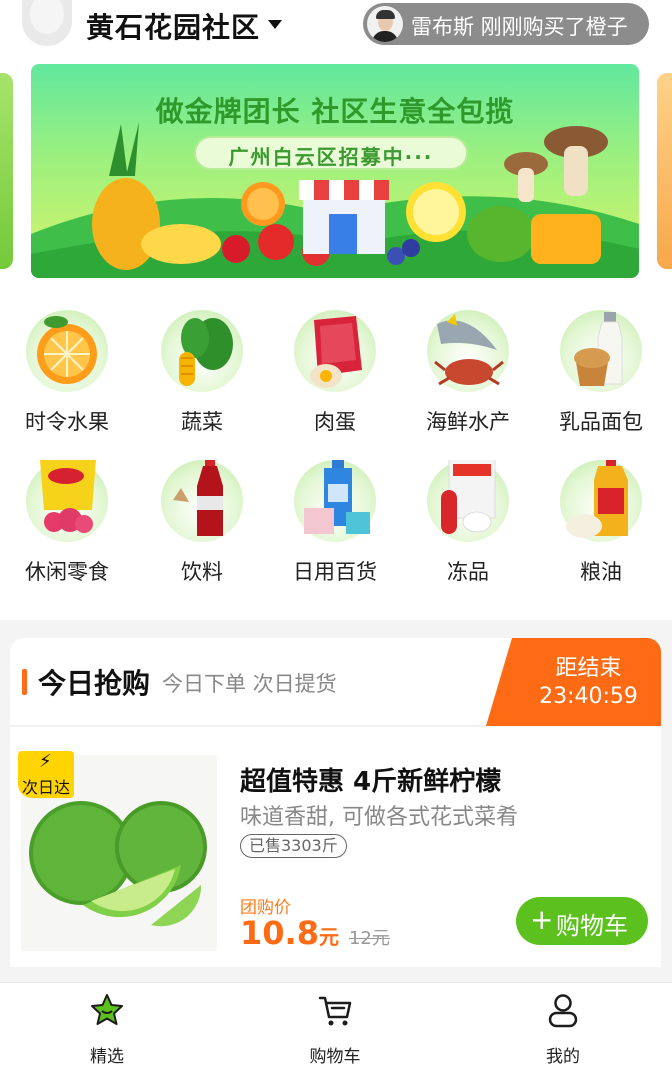  Describe the element at coordinates (24, 682) in the screenshot. I see `section-accent-bar` at that location.